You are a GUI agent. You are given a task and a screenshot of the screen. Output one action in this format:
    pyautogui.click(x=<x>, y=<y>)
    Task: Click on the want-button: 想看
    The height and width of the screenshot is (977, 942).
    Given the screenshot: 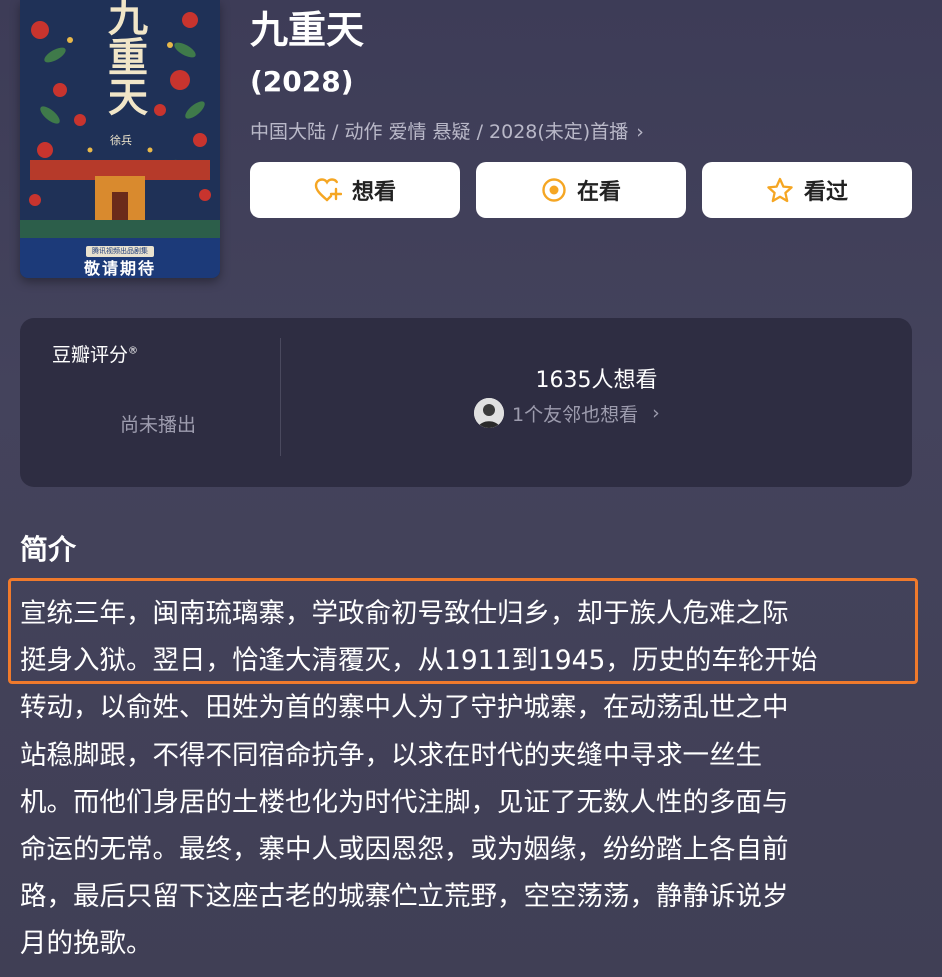 What is the action you would take?
    pyautogui.click(x=355, y=190)
    